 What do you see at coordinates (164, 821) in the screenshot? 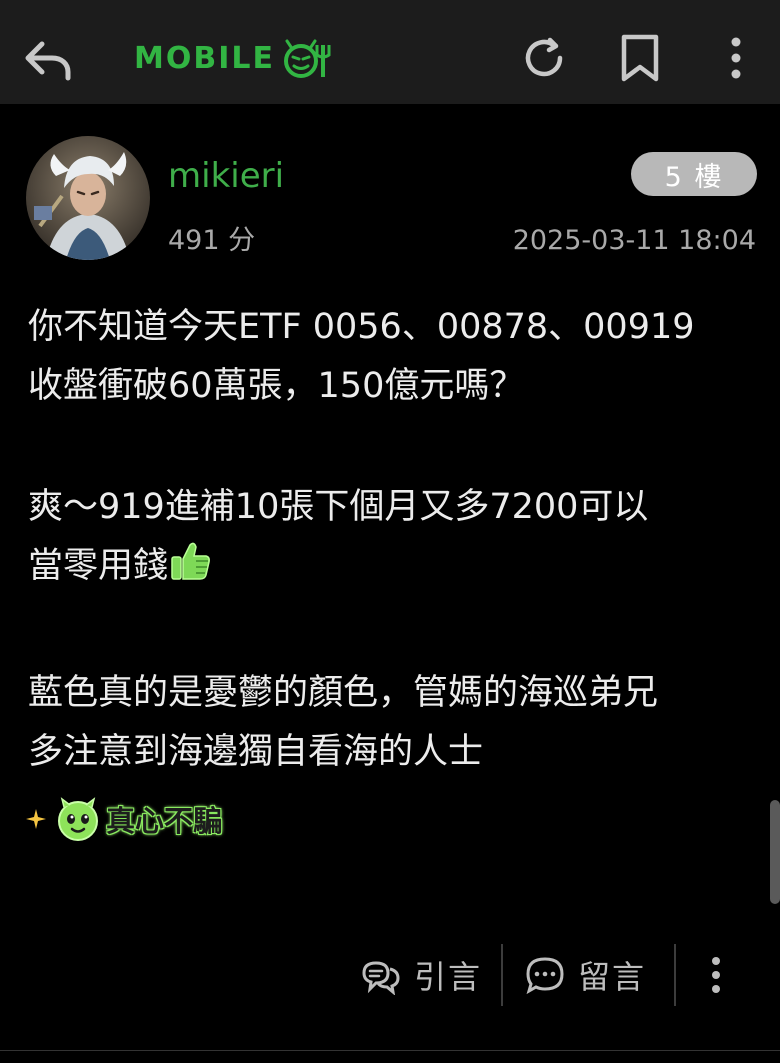
I see `signature-text: 真心不騙` at bounding box center [164, 821].